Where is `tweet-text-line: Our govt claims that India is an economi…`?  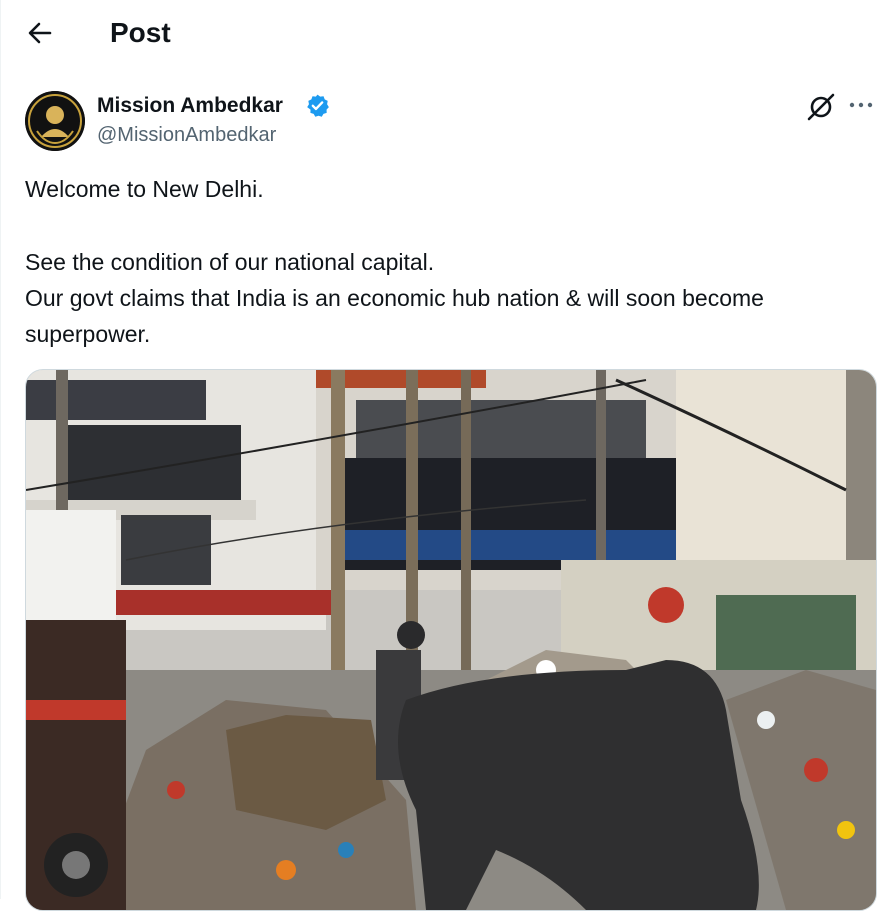
tweet-text-line: Our govt claims that India is an economi… is located at coordinates (394, 298).